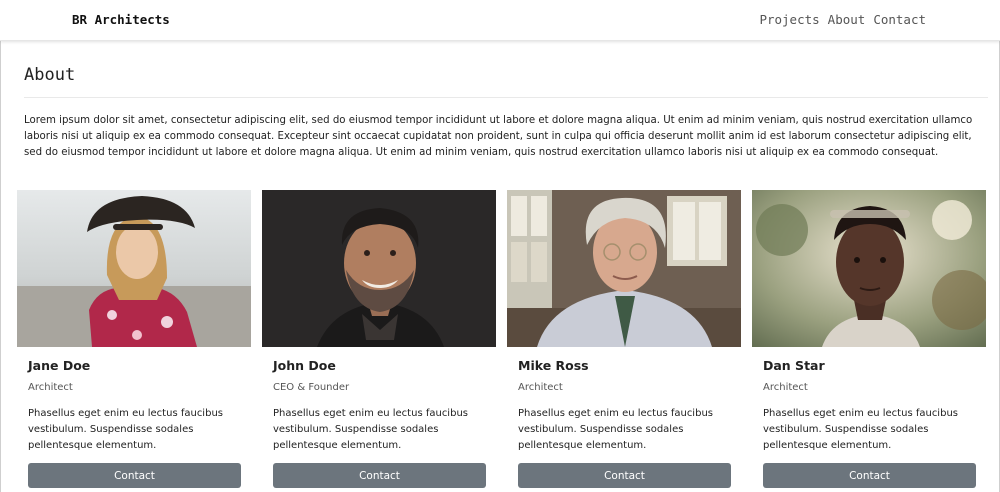 The height and width of the screenshot is (492, 1000). Describe the element at coordinates (506, 81) in the screenshot. I see `about-title: About` at that location.